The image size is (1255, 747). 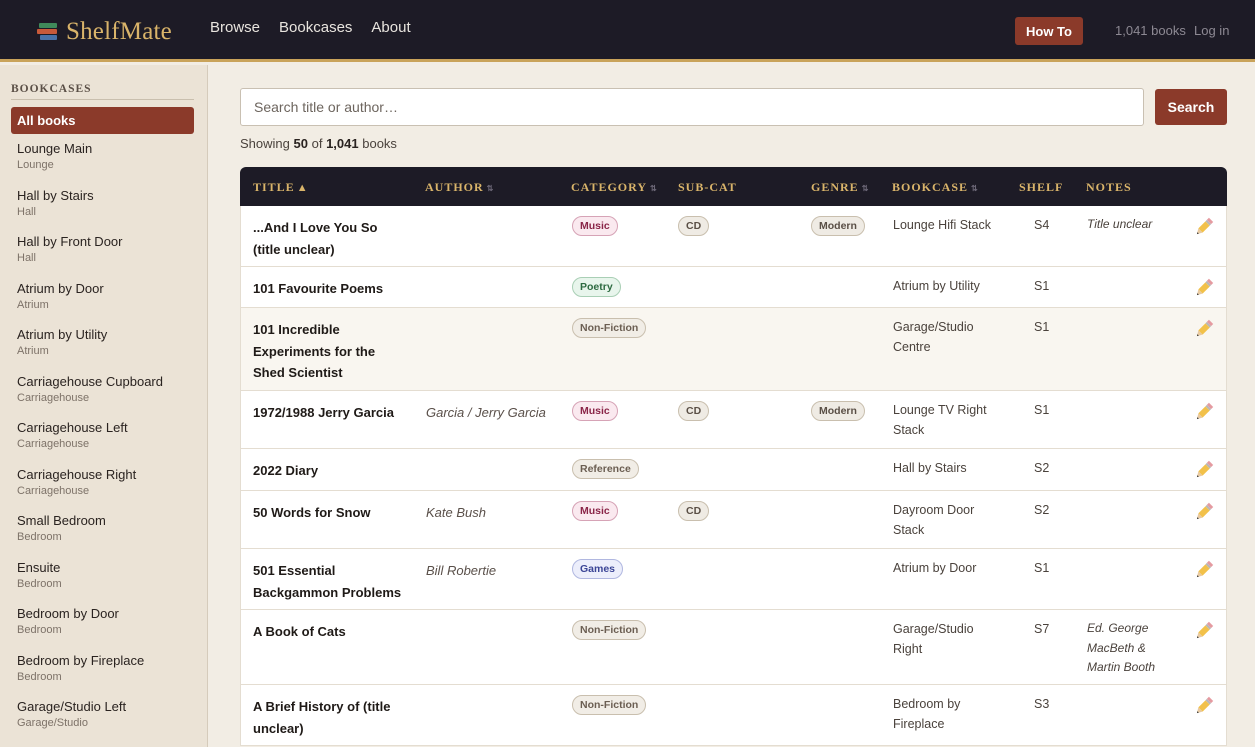 I want to click on bookcase-name: Hall by Stairs, so click(x=55, y=195).